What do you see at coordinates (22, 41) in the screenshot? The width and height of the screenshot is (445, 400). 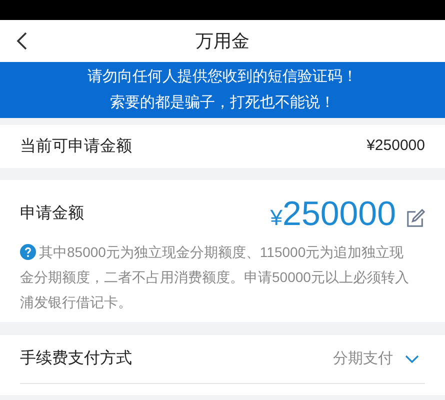 I see `back-icon` at bounding box center [22, 41].